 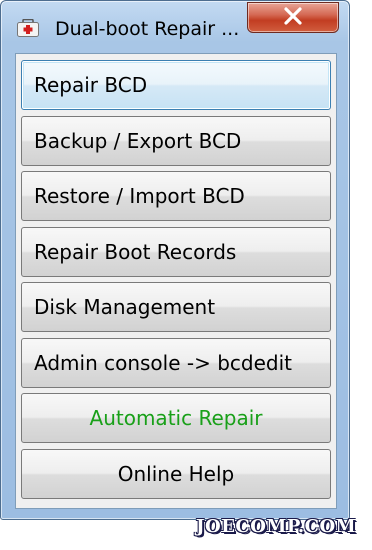 I want to click on first-aid-kit-icon, so click(x=28, y=27).